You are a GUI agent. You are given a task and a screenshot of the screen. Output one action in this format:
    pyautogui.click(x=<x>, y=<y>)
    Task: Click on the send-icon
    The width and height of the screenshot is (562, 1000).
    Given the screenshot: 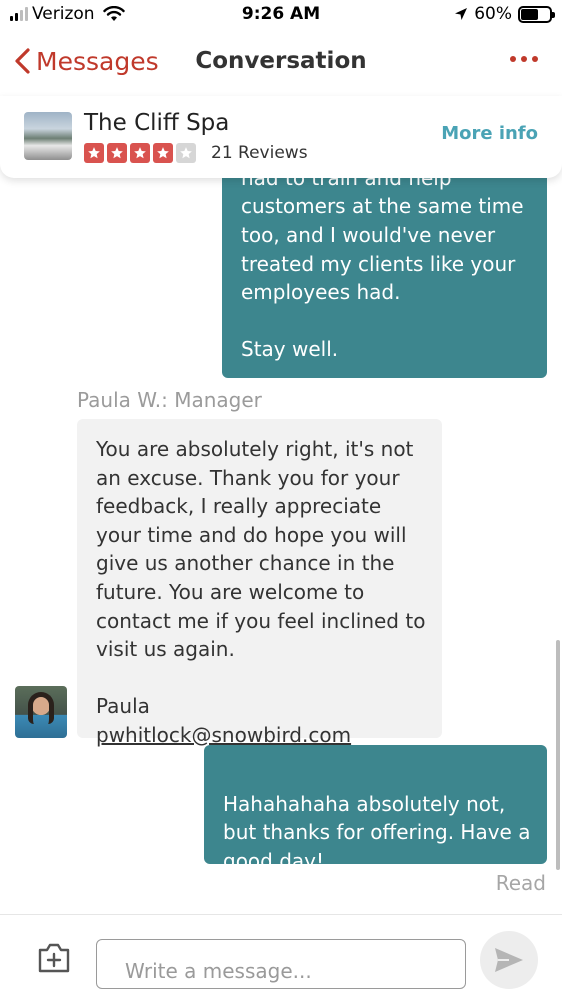 What is the action you would take?
    pyautogui.click(x=509, y=960)
    